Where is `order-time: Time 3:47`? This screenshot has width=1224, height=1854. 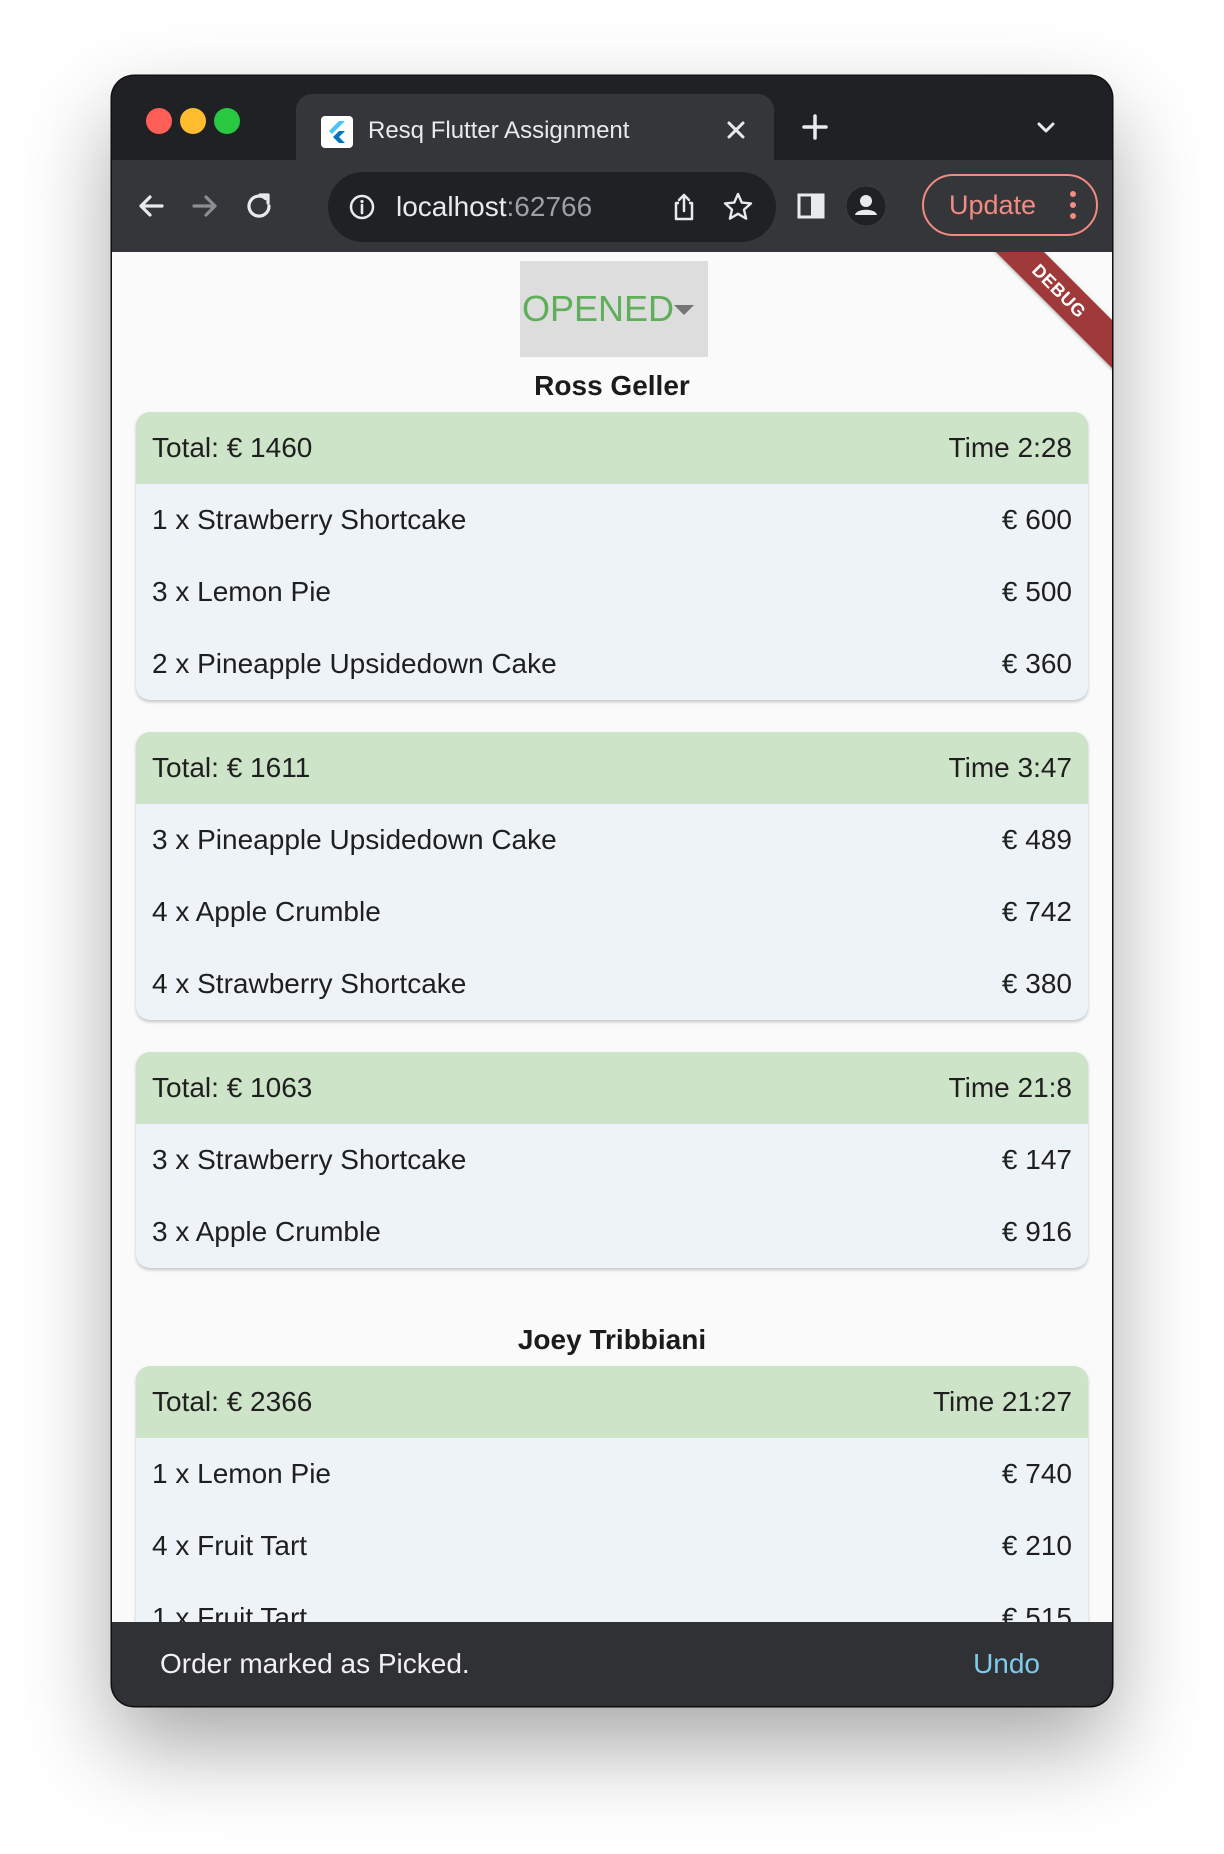 order-time: Time 3:47 is located at coordinates (1010, 767).